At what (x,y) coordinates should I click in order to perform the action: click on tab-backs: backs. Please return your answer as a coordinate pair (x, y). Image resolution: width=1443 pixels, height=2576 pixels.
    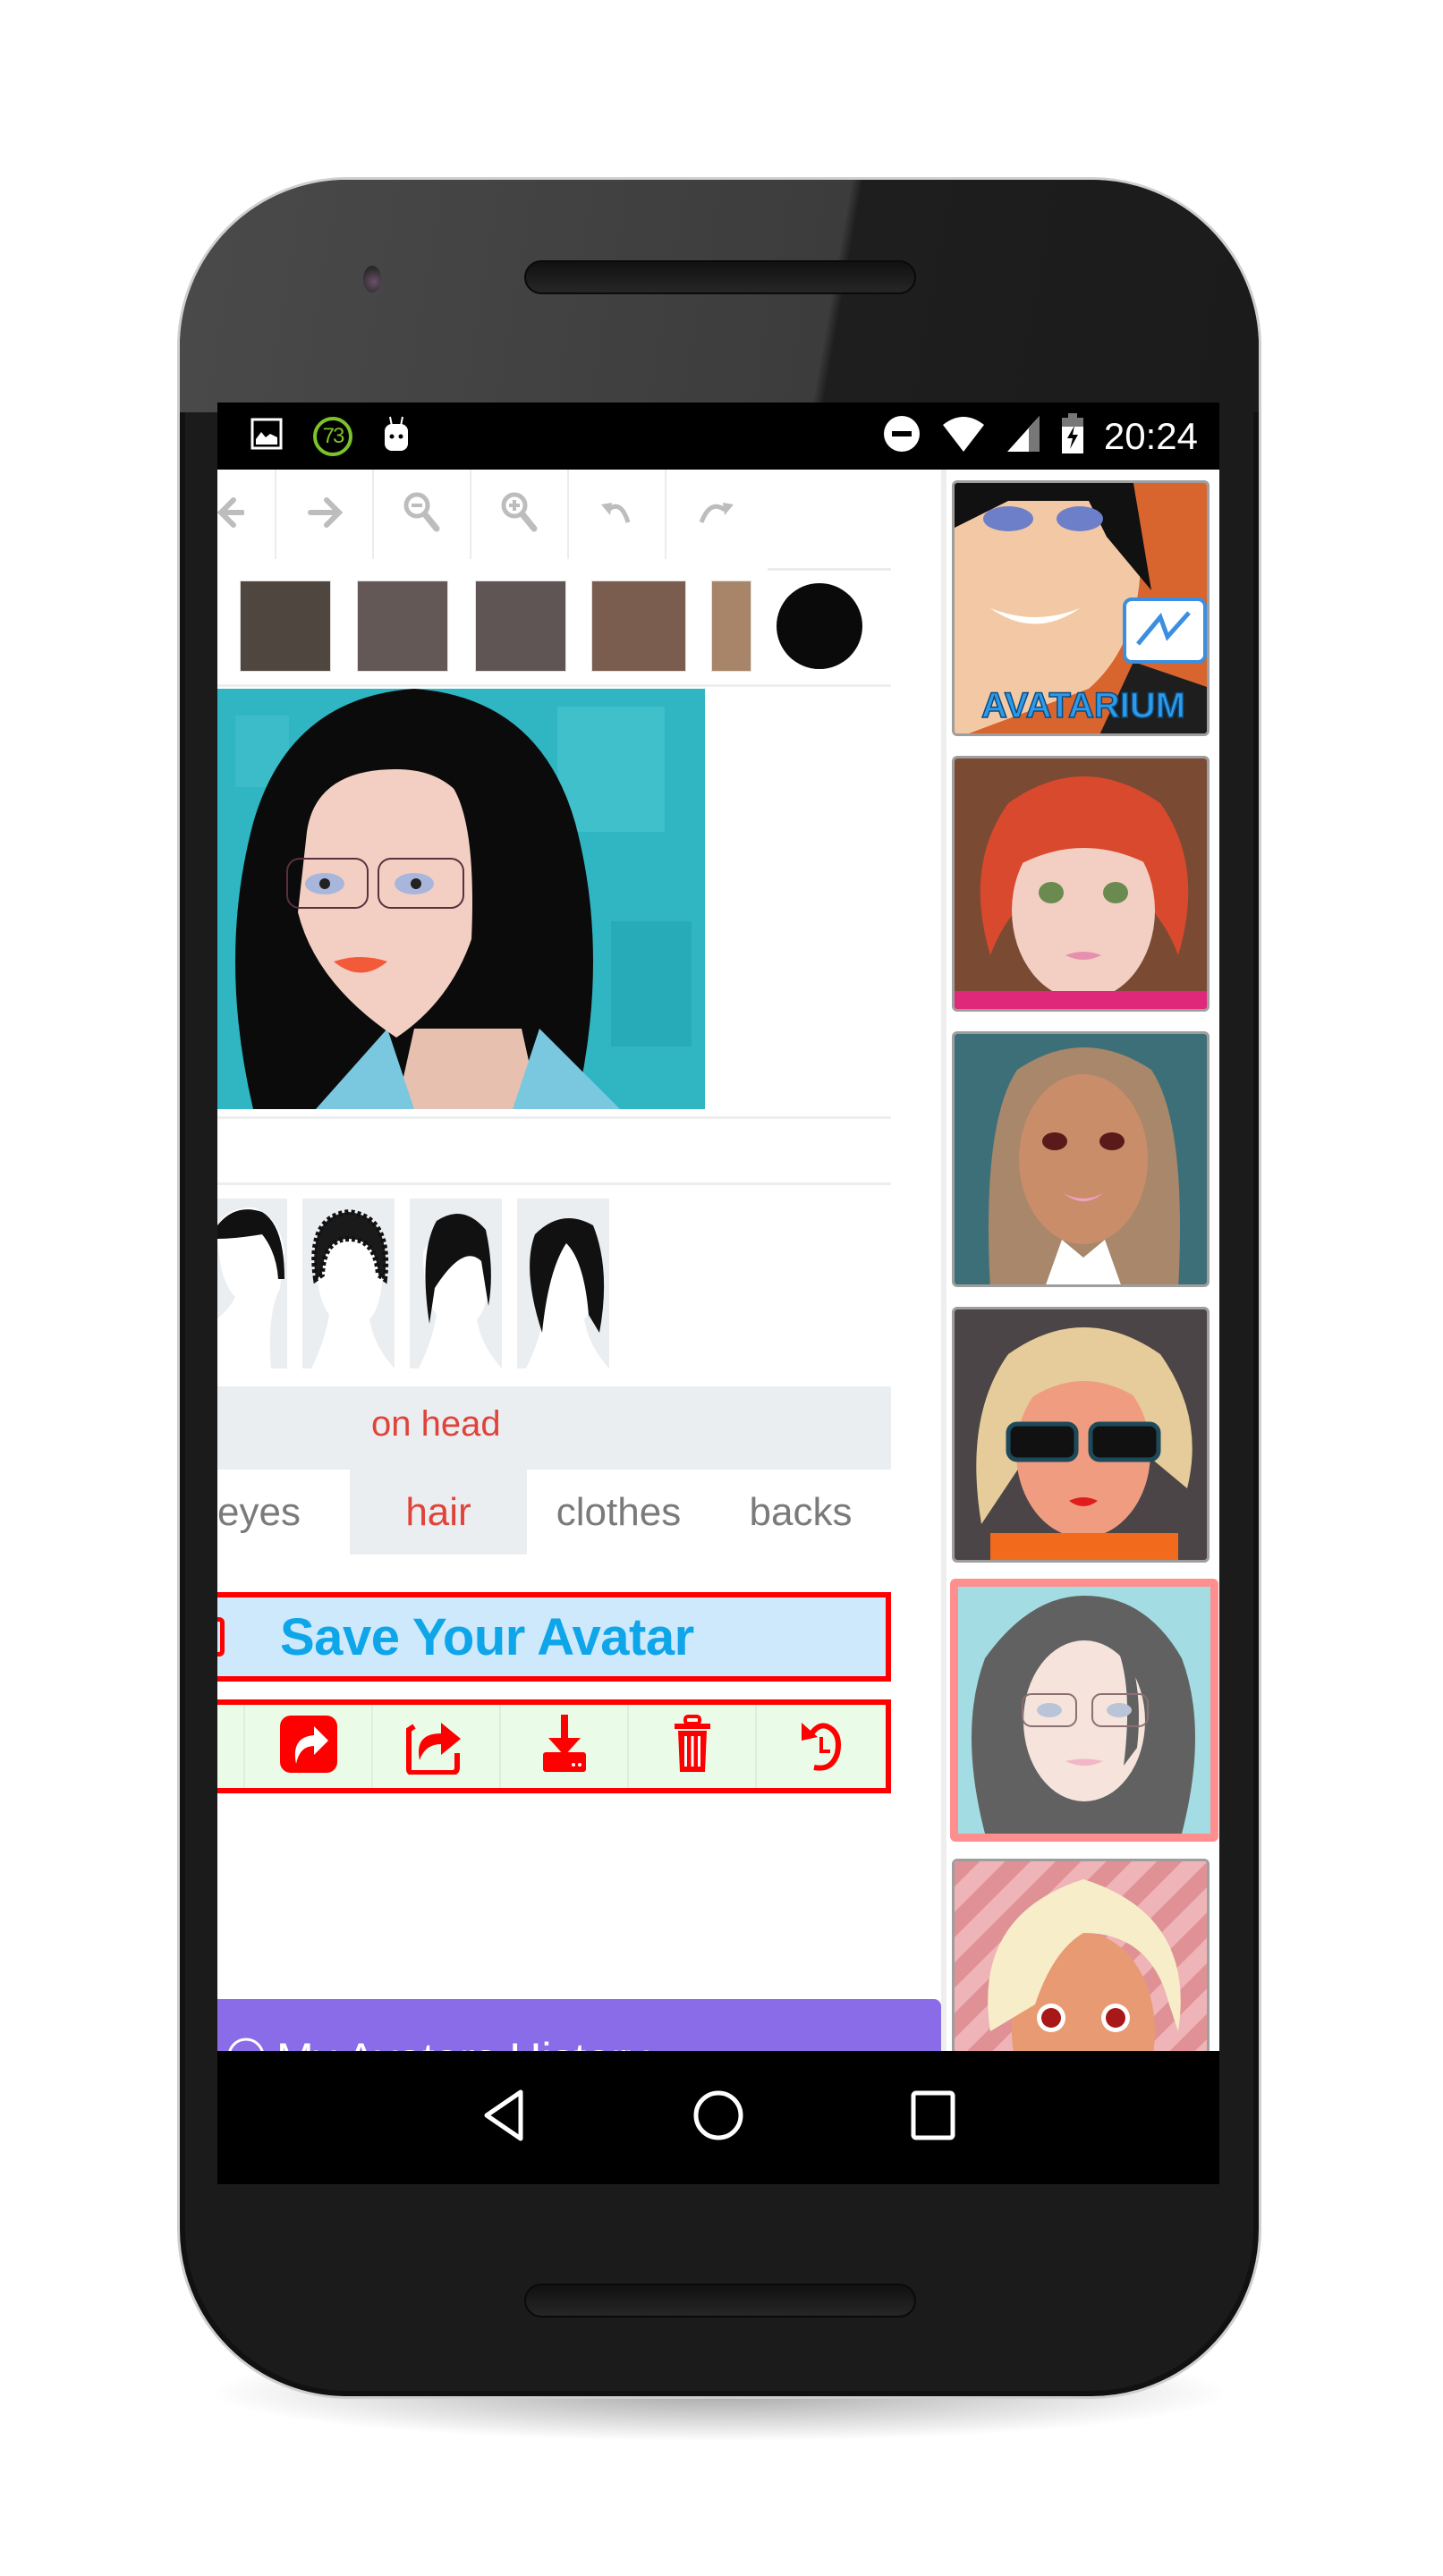
    Looking at the image, I should click on (801, 1512).